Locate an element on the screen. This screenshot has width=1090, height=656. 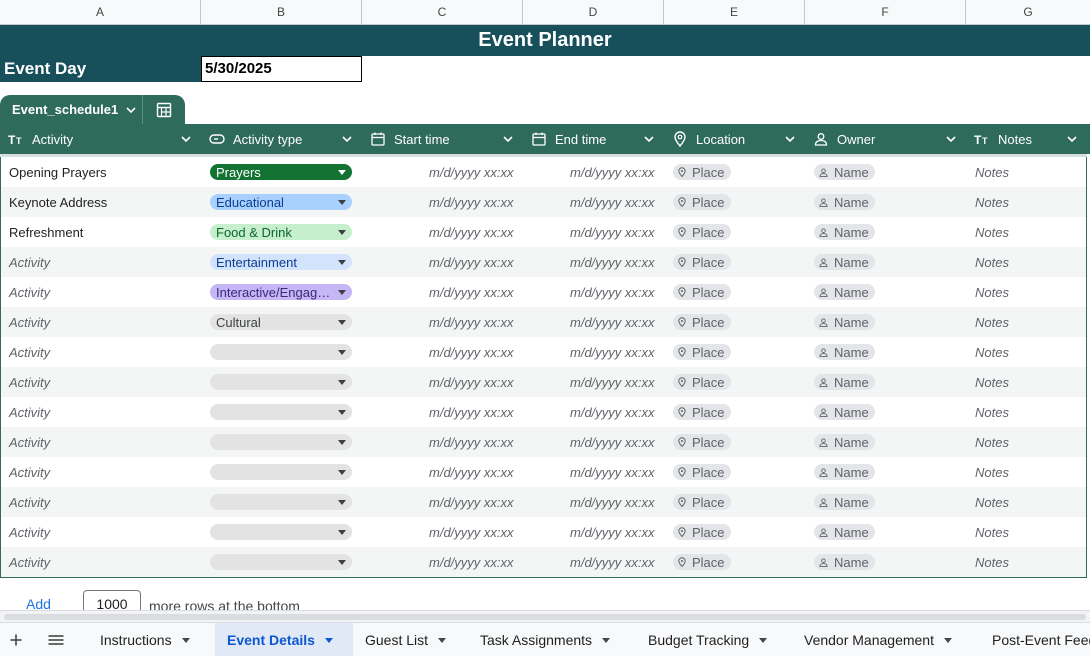
column-end-time: End time is located at coordinates (593, 139).